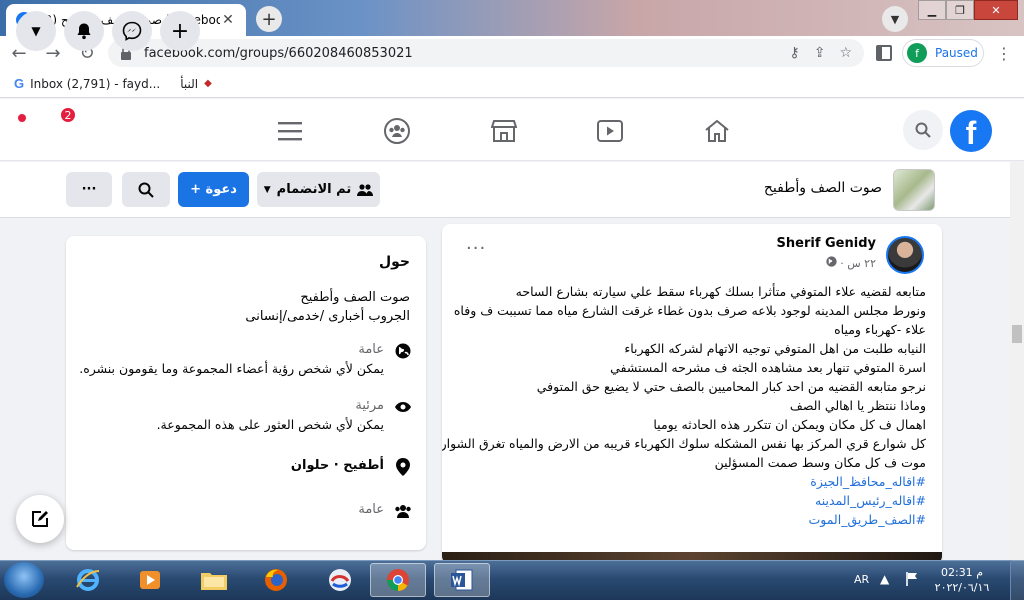  Describe the element at coordinates (923, 130) in the screenshot. I see `facebook-search-button` at that location.